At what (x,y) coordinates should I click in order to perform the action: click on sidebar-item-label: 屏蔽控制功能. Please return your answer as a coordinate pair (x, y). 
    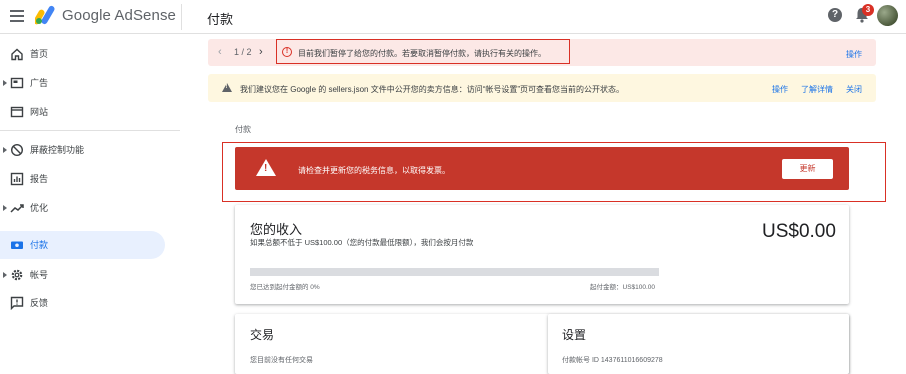
    Looking at the image, I should click on (57, 150).